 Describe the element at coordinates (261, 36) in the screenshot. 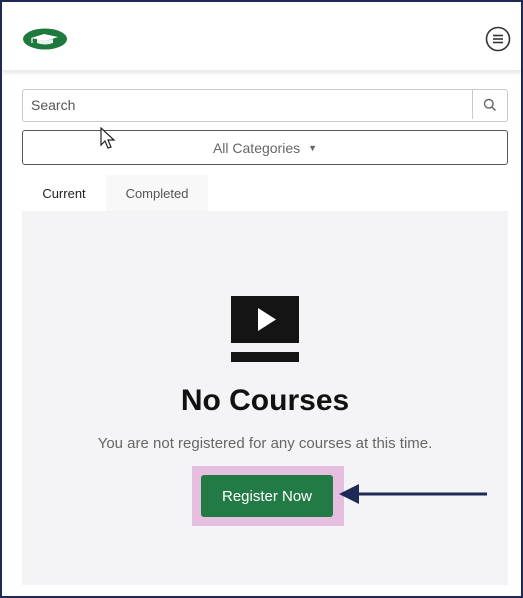

I see `app-header` at that location.